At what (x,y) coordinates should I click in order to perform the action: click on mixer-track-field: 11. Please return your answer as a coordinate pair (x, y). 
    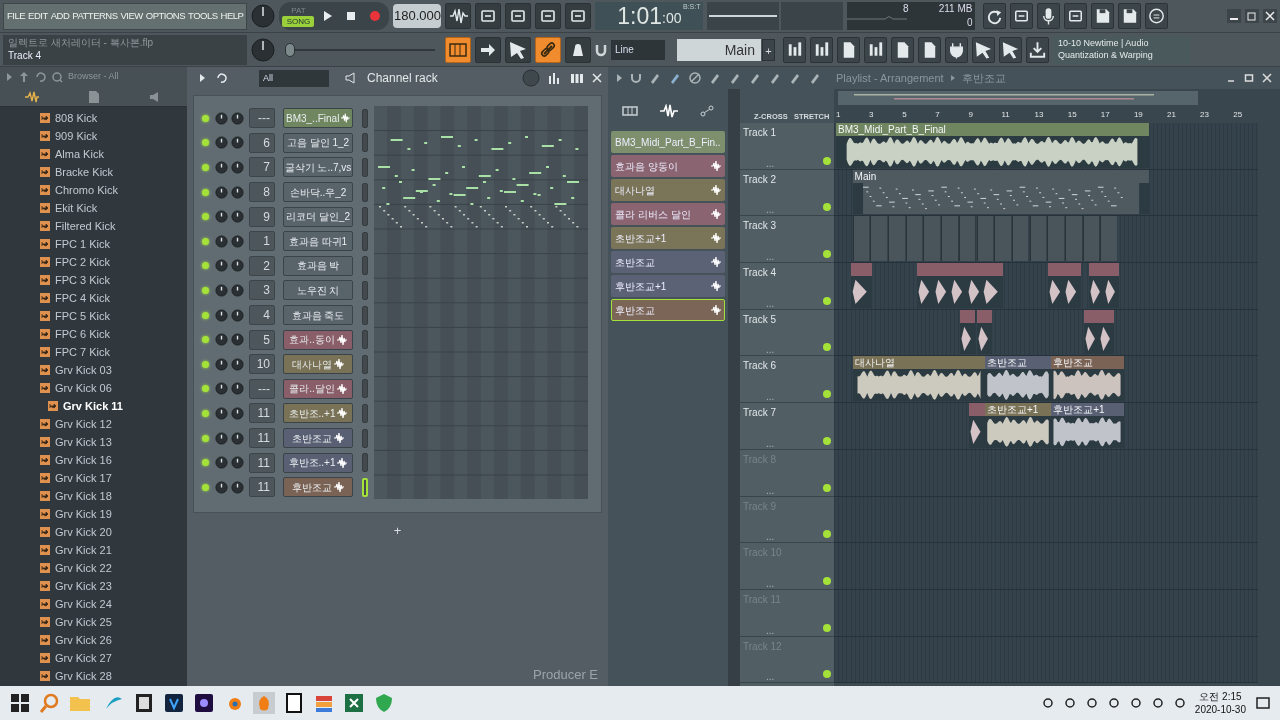
    Looking at the image, I should click on (262, 413).